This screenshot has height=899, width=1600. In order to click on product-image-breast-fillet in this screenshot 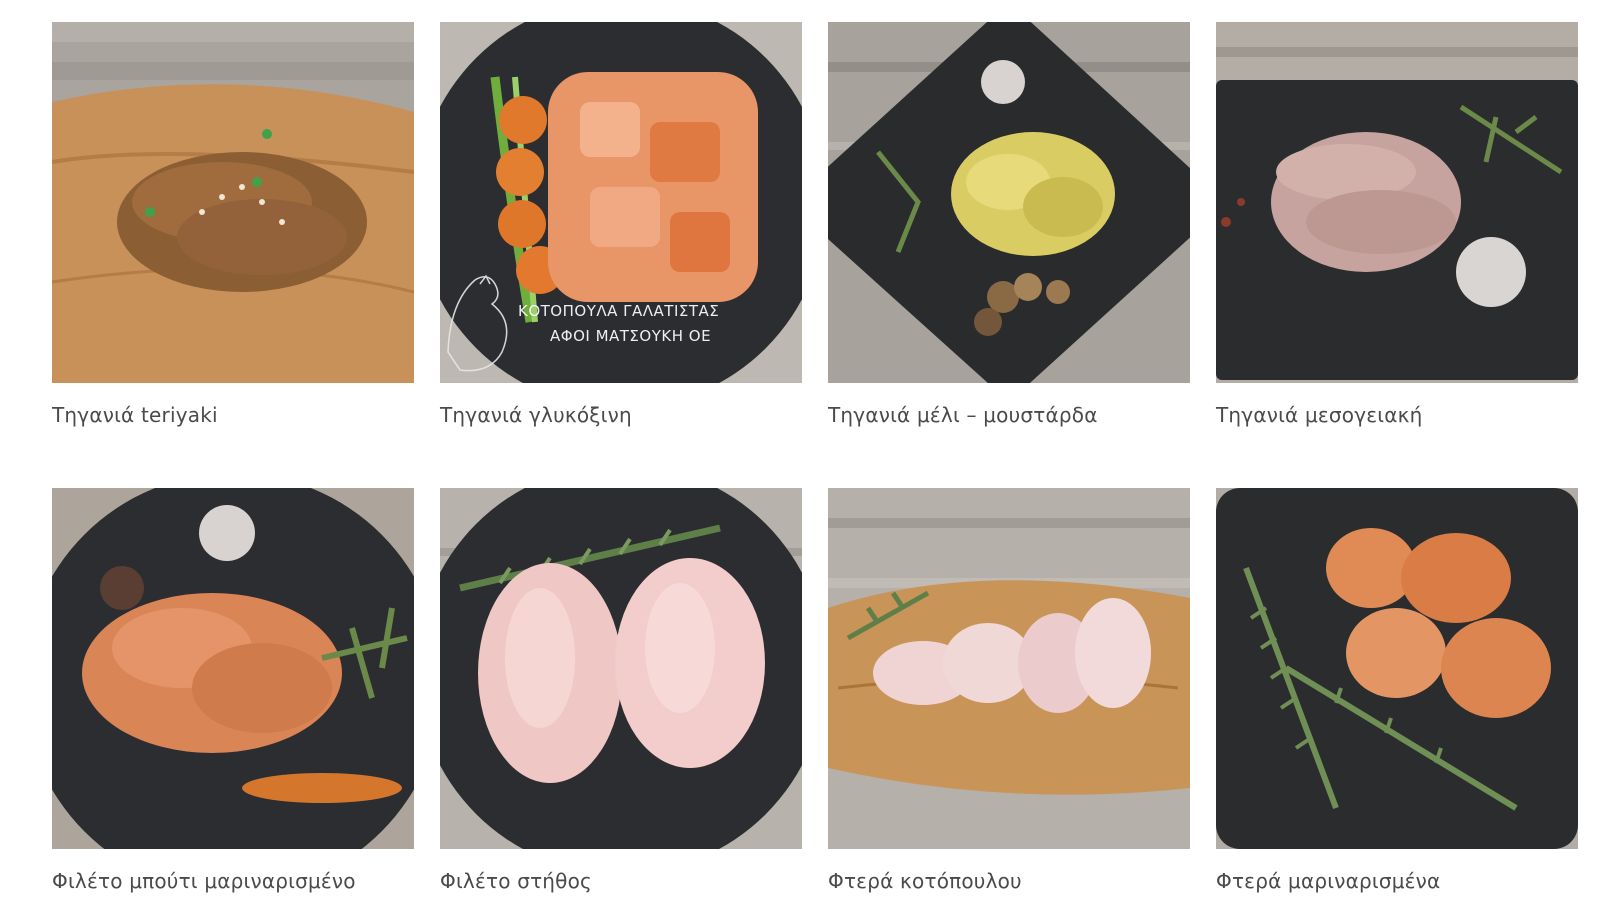, I will do `click(621, 668)`.